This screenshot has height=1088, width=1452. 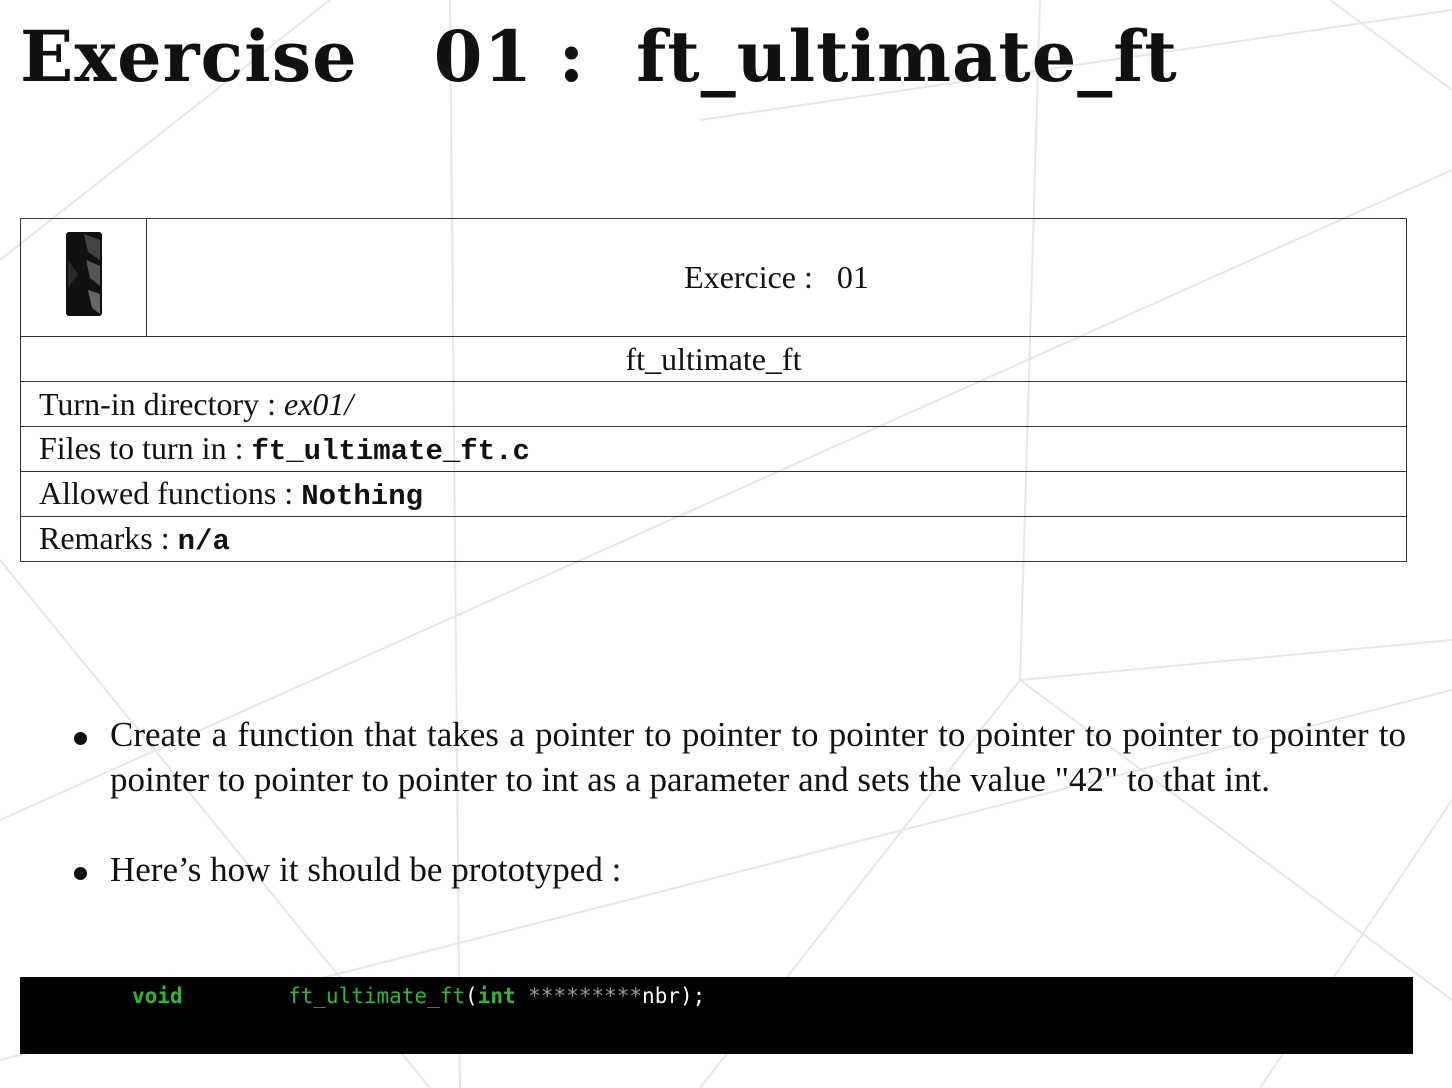 What do you see at coordinates (377, 996) in the screenshot?
I see `code-function-name: ft_ultimate_ft` at bounding box center [377, 996].